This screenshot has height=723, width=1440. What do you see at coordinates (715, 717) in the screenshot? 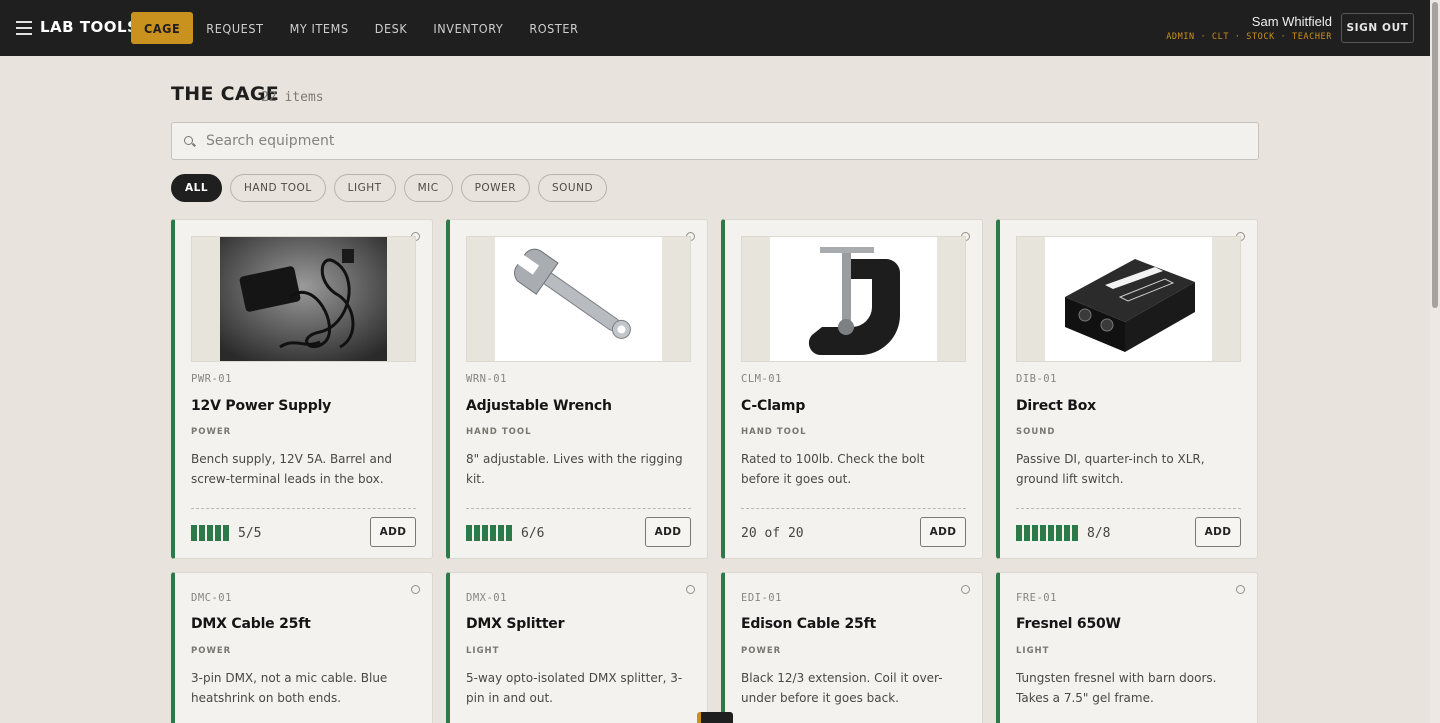
I see `floating-cart-button` at bounding box center [715, 717].